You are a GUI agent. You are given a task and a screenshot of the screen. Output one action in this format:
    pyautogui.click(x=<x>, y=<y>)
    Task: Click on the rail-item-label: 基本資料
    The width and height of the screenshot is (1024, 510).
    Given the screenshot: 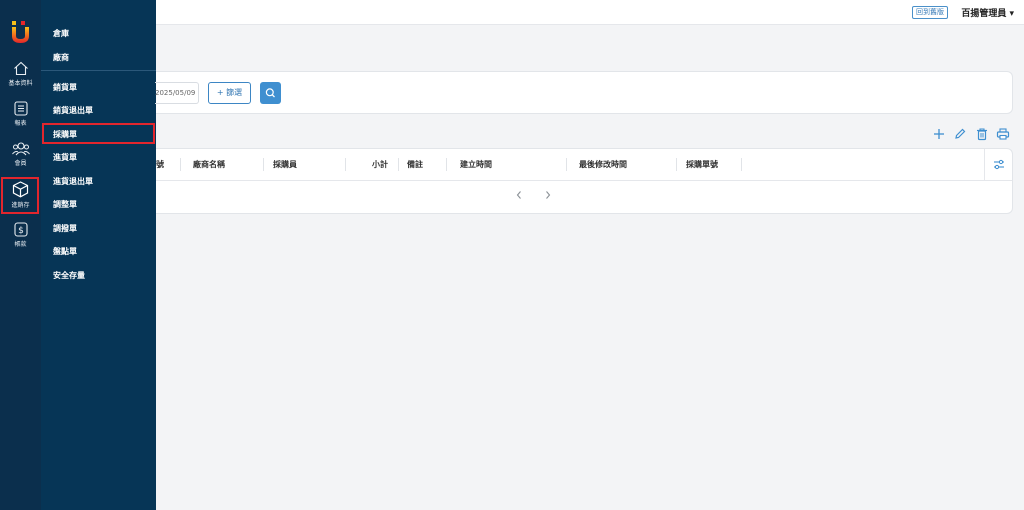 What is the action you would take?
    pyautogui.click(x=20, y=83)
    